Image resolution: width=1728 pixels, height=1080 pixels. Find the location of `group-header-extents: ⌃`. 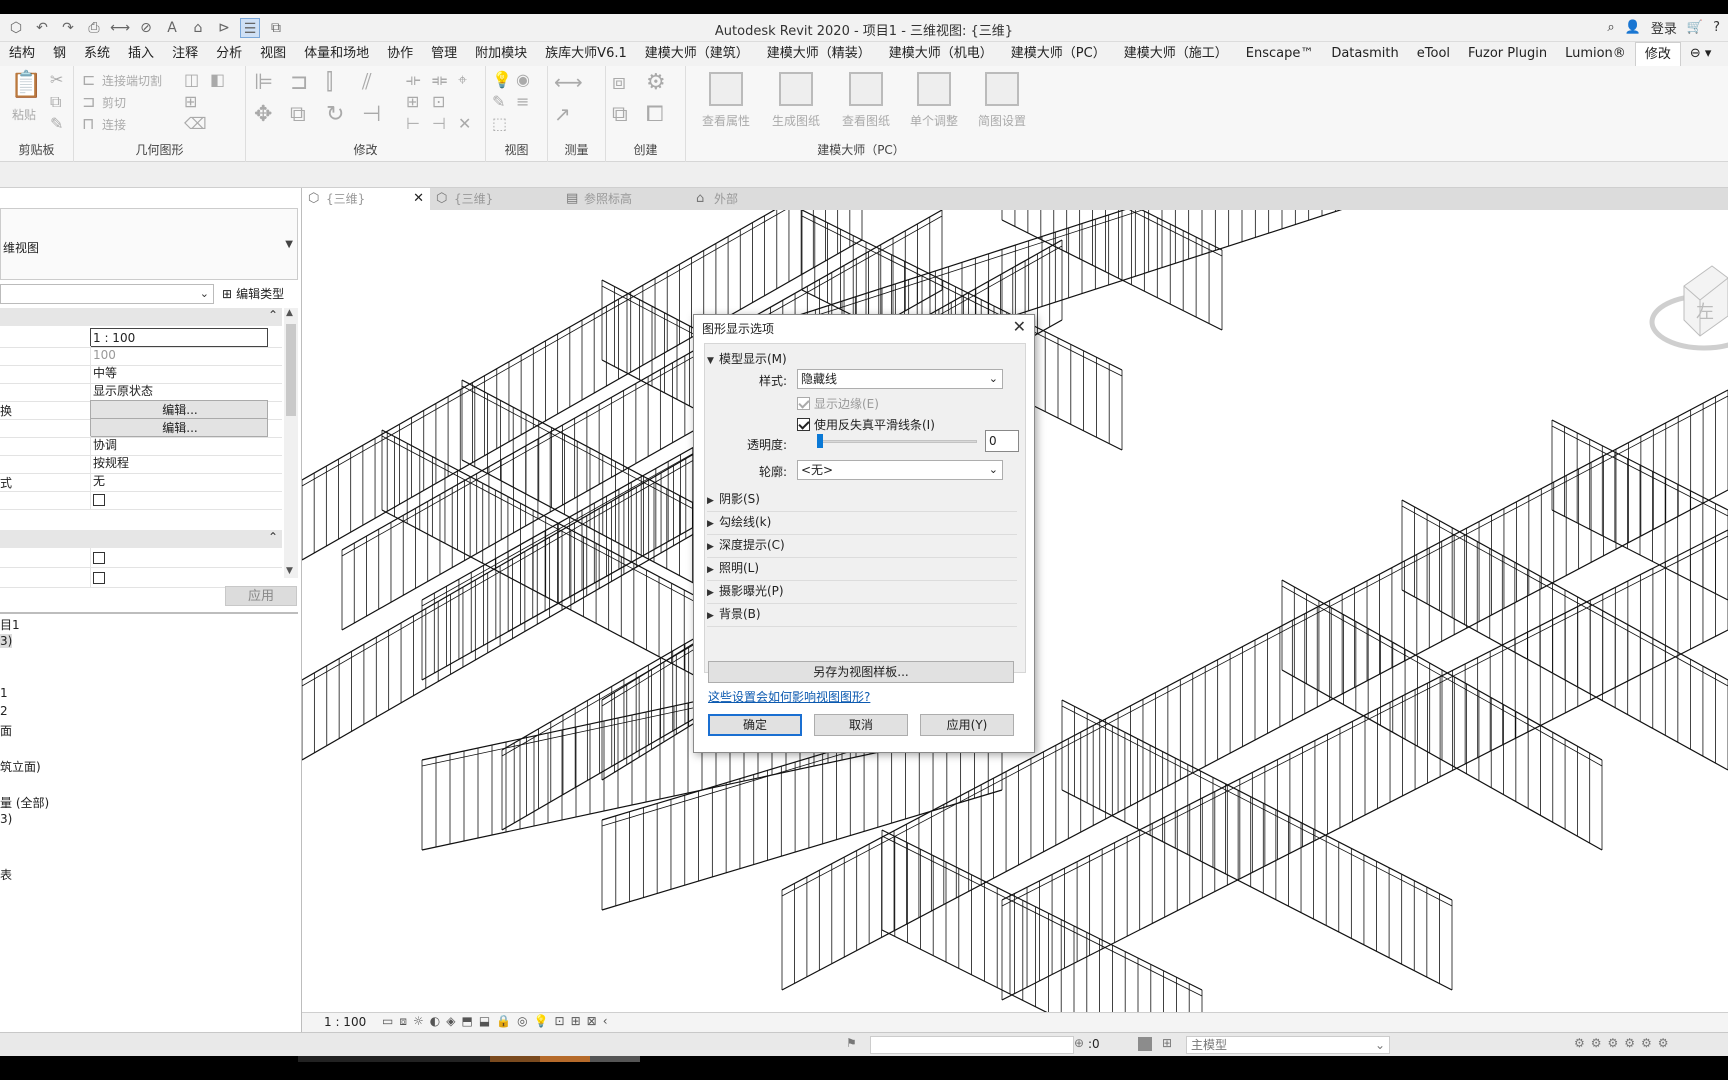

group-header-extents: ⌃ is located at coordinates (141, 539).